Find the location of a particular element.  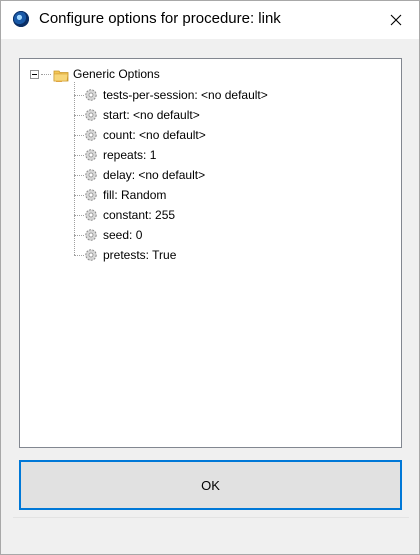

tree-item-tests-per-session: tests-per-session: <no default> is located at coordinates (234, 96).